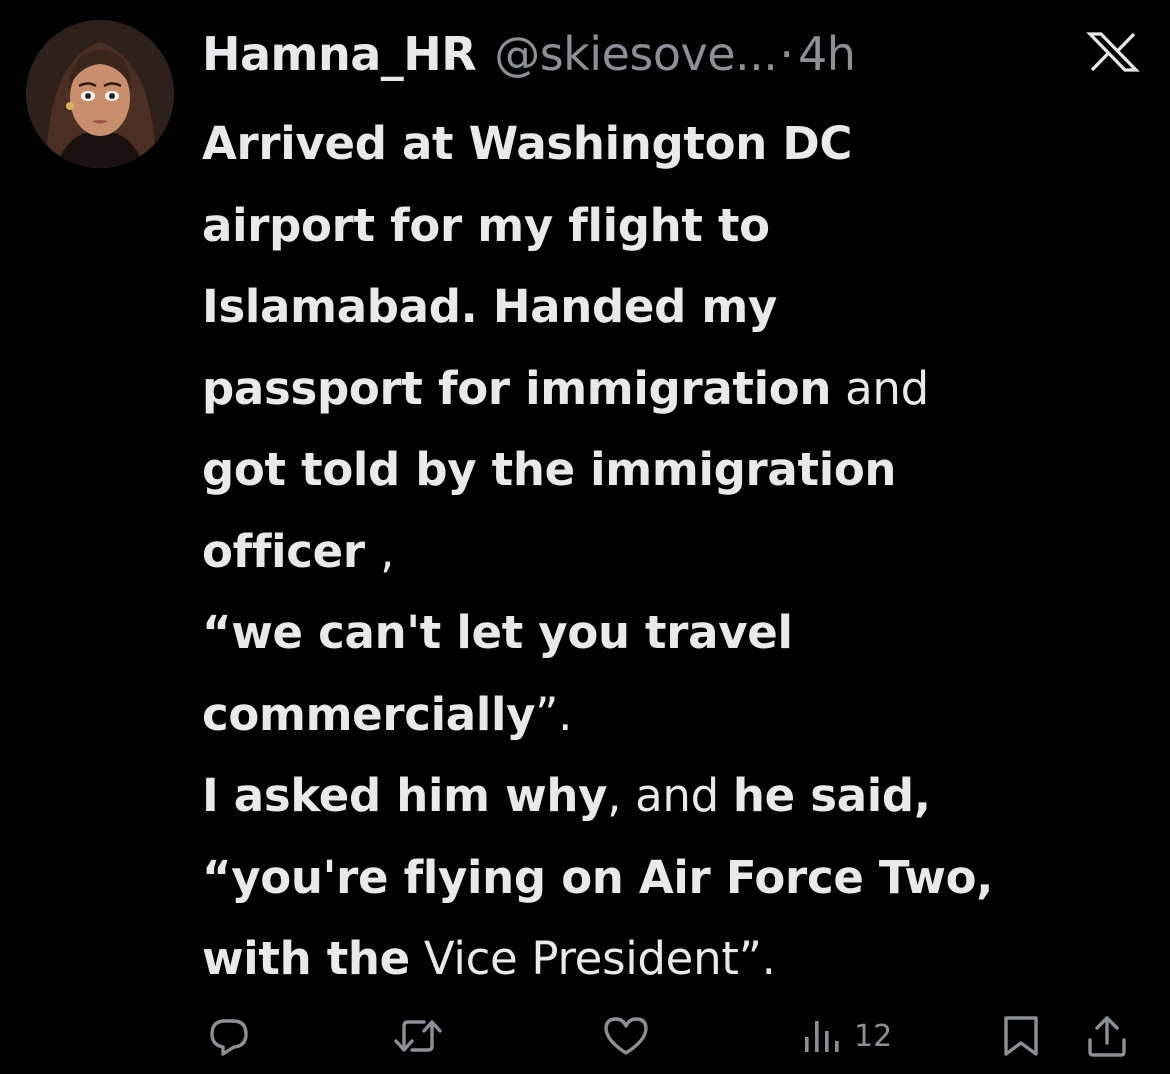  I want to click on tweet-text-line: commercially”., so click(677, 715).